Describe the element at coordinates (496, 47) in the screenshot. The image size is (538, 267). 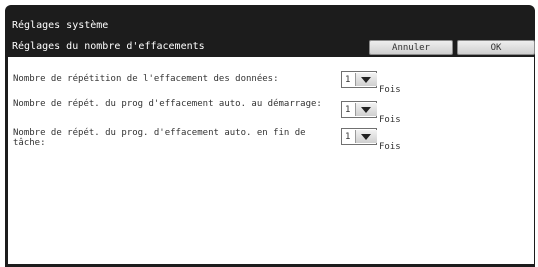
I see `ok-button: OK` at that location.